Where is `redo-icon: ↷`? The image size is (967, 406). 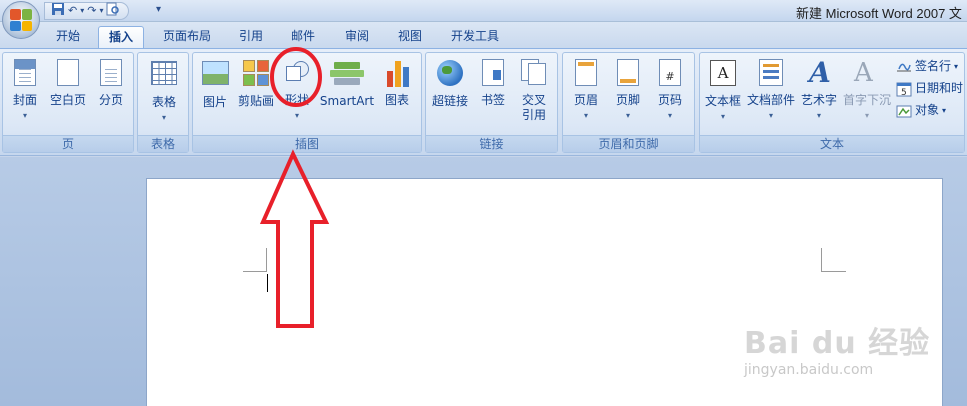
redo-icon: ↷ is located at coordinates (91, 11).